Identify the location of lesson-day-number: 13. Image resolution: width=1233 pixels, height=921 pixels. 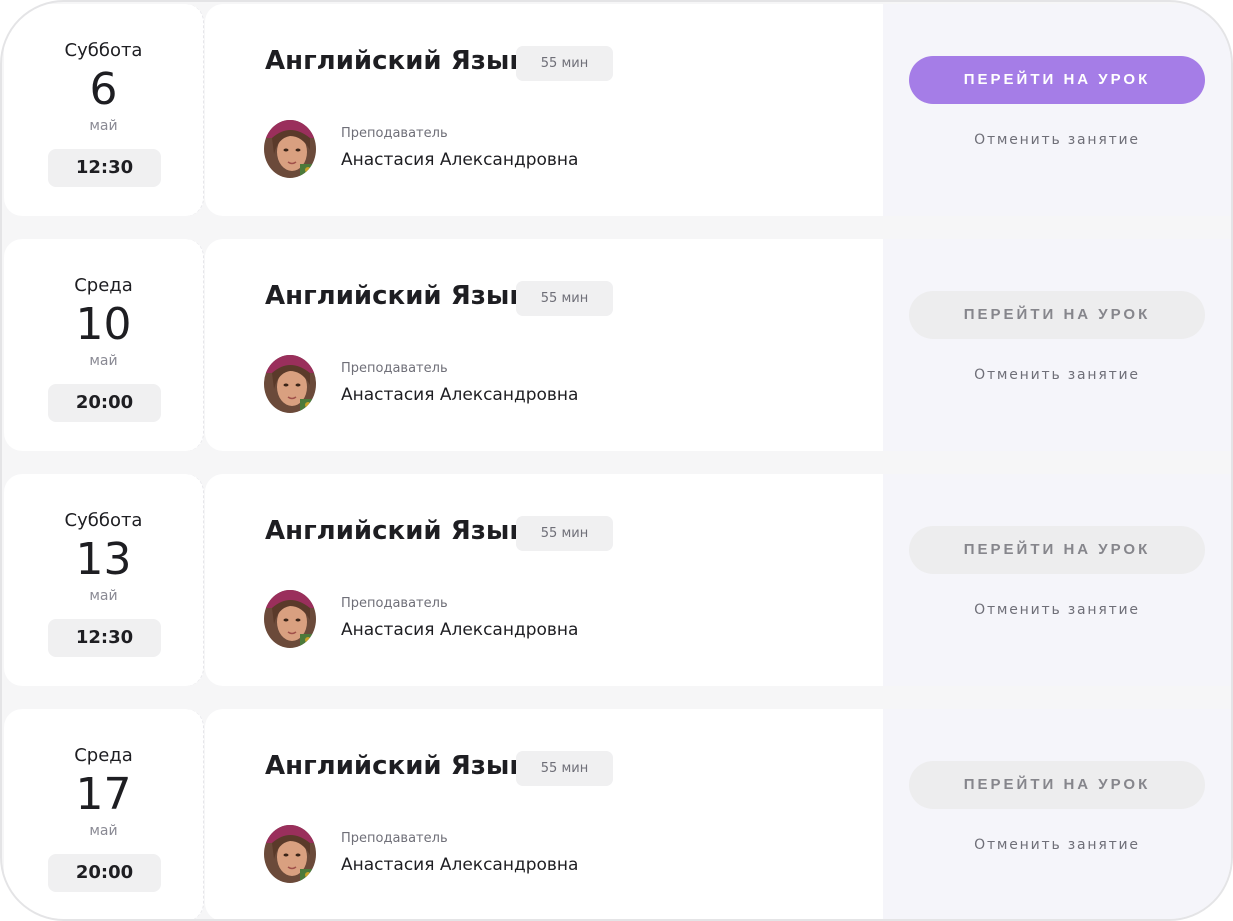
(103, 559).